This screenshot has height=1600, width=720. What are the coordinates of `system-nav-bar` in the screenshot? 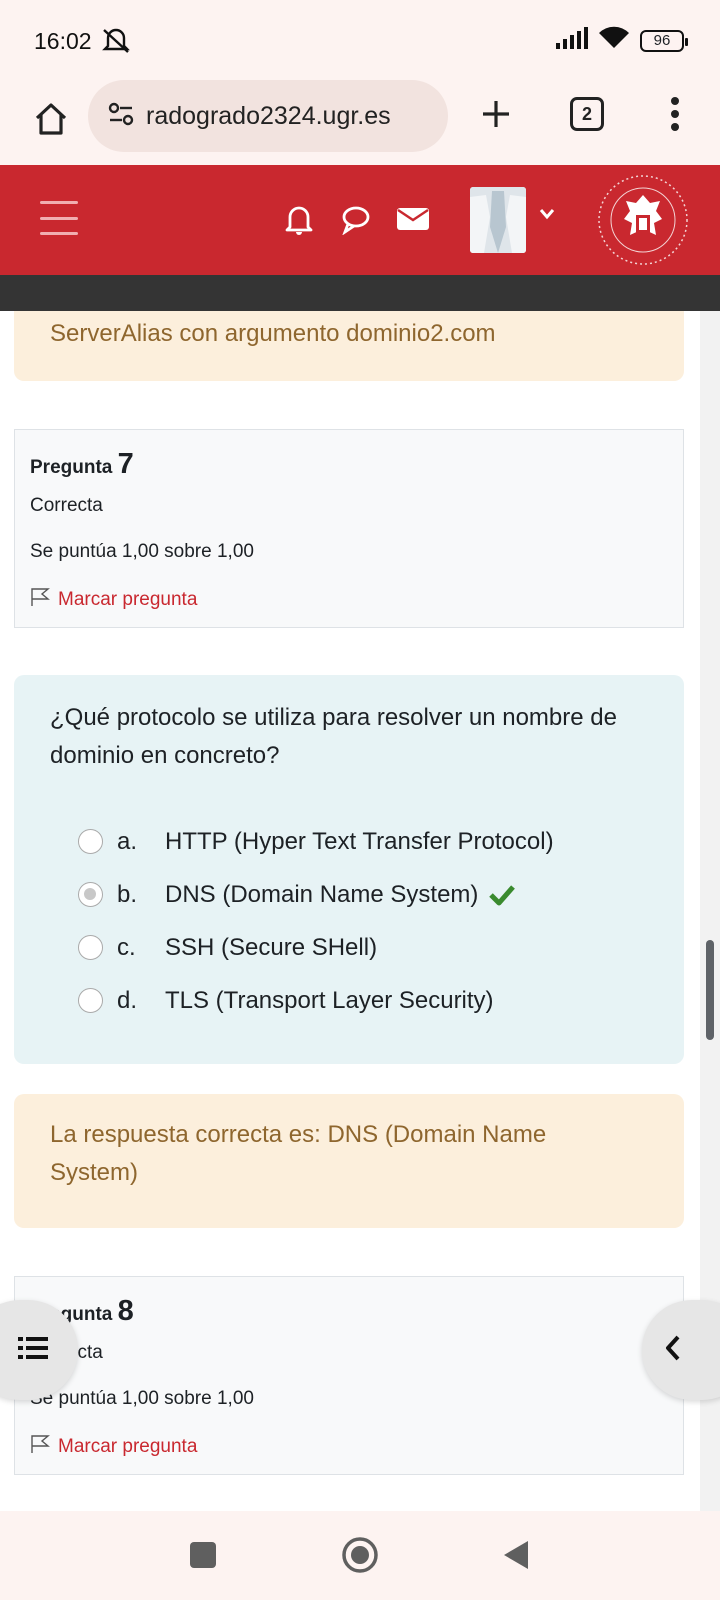 It's located at (360, 1555).